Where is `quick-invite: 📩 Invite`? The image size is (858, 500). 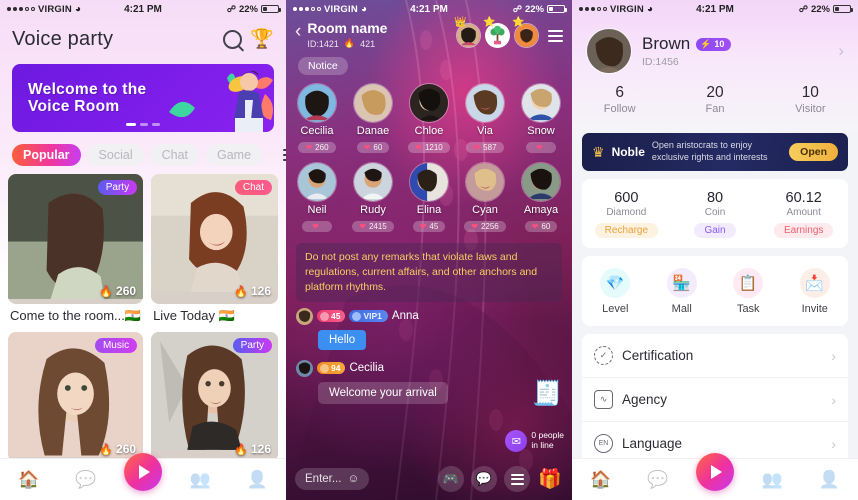 quick-invite: 📩 Invite is located at coordinates (815, 291).